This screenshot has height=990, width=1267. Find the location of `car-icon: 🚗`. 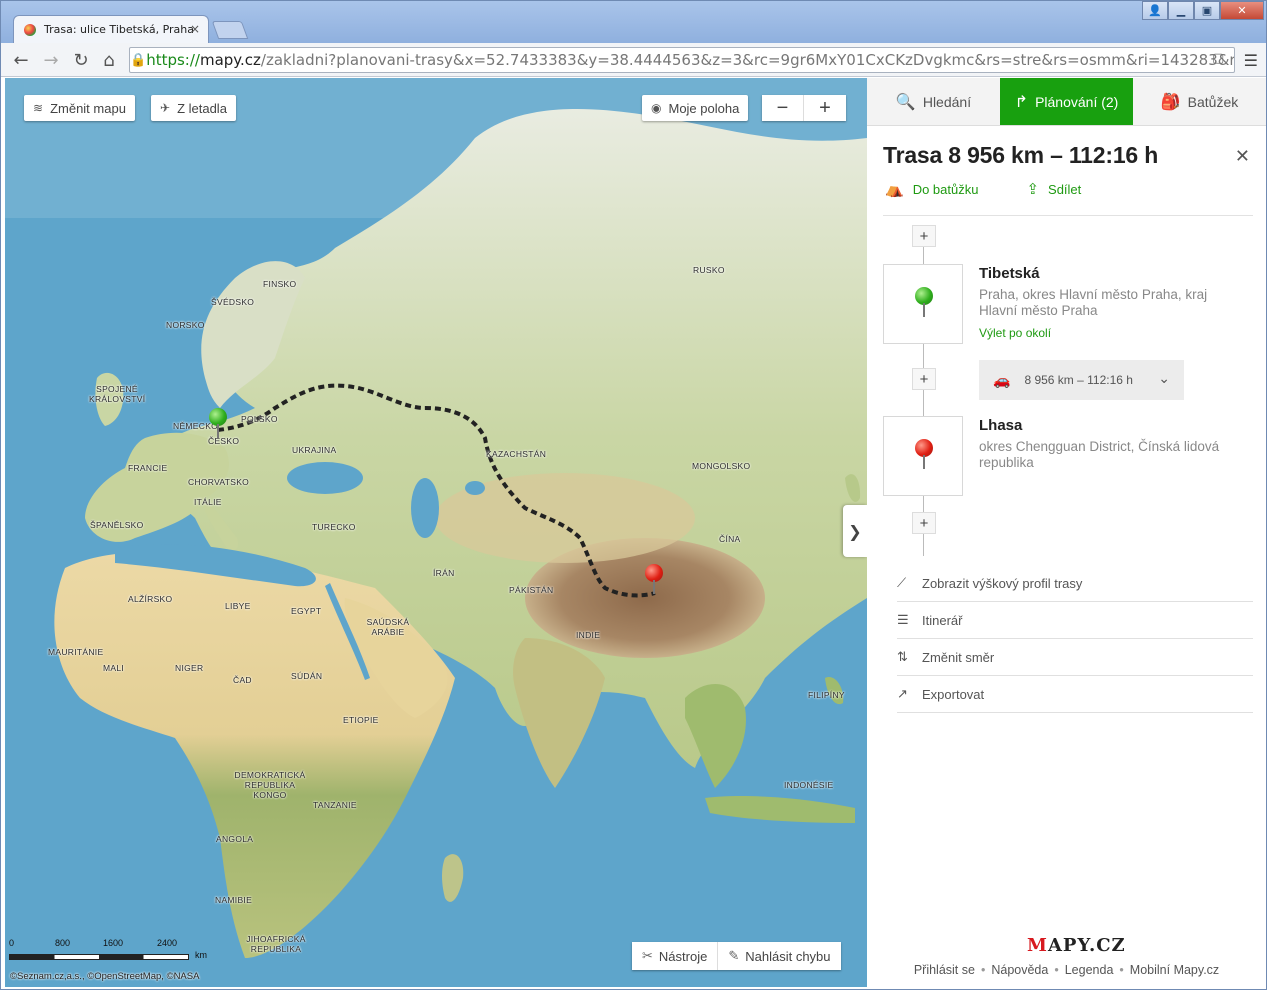

car-icon: 🚗 is located at coordinates (1002, 379).